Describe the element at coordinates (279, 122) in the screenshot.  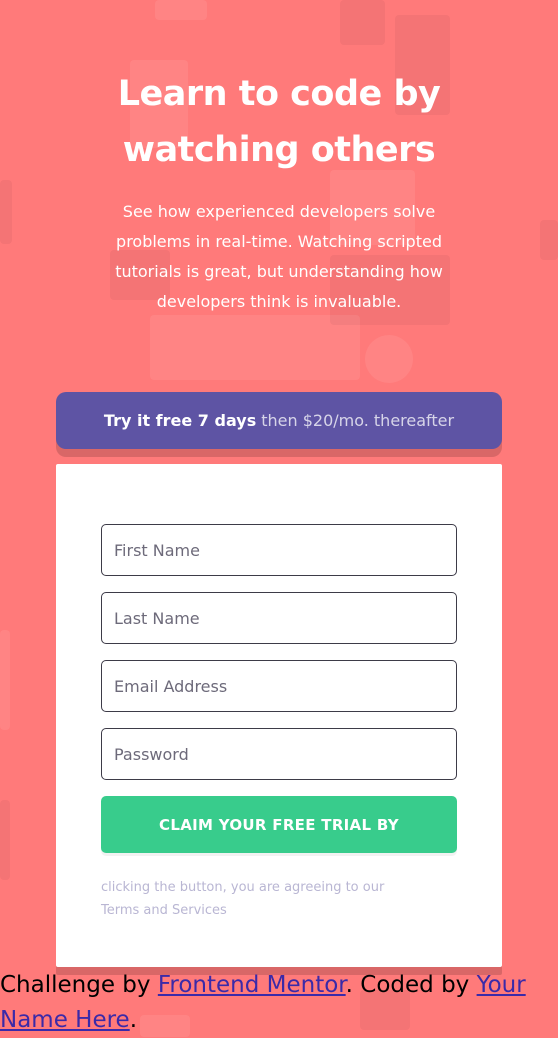
I see `page-title: Learn to code by watching others` at that location.